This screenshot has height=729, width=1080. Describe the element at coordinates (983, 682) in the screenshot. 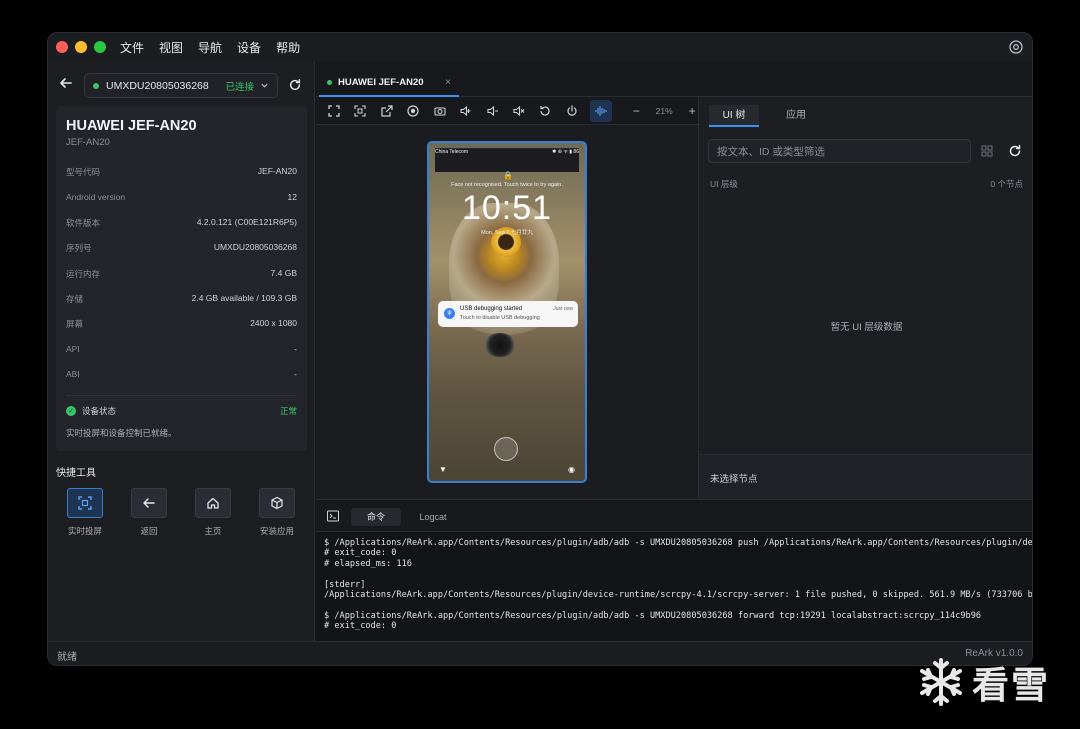

I see `watermark: 看雪` at that location.